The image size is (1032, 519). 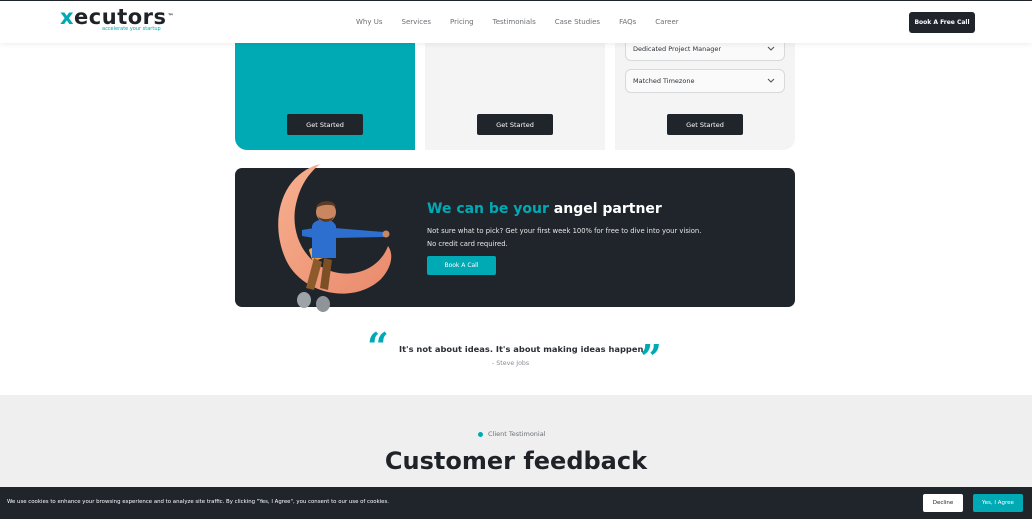 What do you see at coordinates (705, 81) in the screenshot?
I see `dropdown-matched-timezone: Matched Timezone` at bounding box center [705, 81].